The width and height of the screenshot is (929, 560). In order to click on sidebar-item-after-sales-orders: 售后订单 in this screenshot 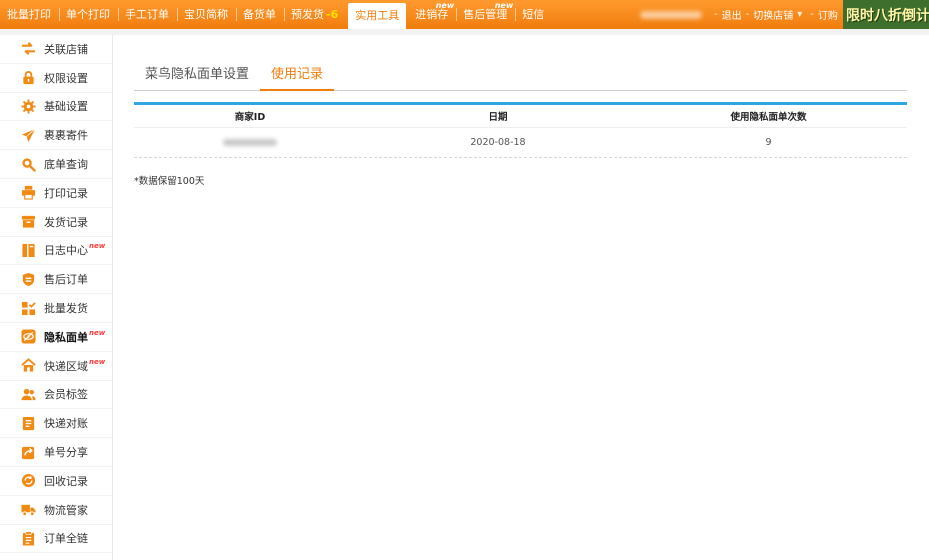, I will do `click(56, 280)`.